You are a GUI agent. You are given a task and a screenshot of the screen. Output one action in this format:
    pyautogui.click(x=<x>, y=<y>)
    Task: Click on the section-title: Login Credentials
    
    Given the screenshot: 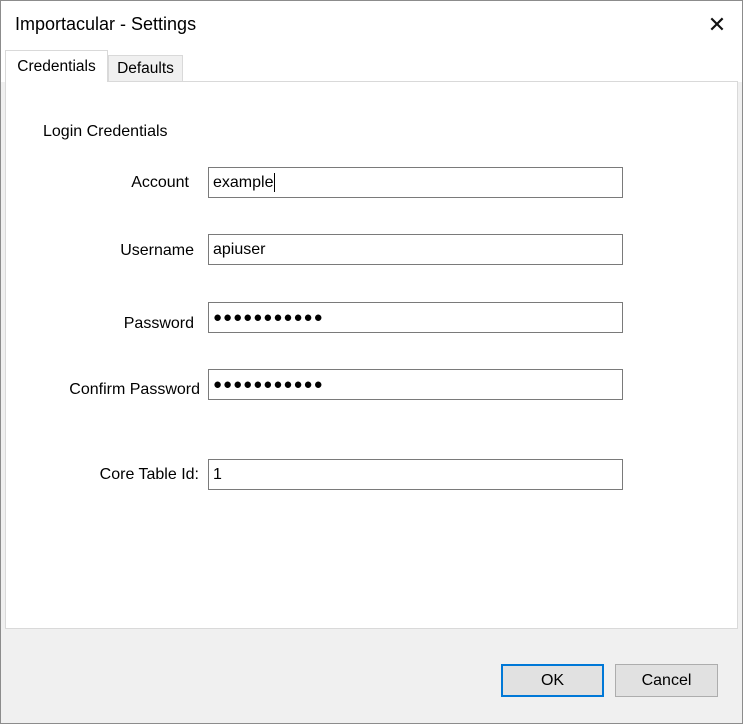 What is the action you would take?
    pyautogui.click(x=105, y=131)
    